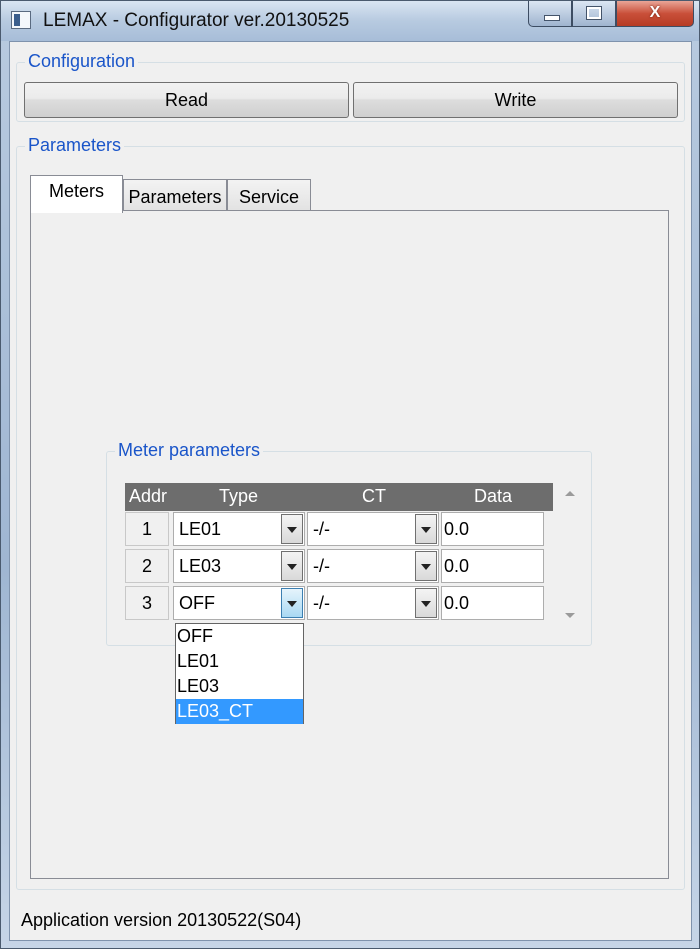 The width and height of the screenshot is (700, 949). I want to click on row-1-type-value: LE01, so click(200, 529).